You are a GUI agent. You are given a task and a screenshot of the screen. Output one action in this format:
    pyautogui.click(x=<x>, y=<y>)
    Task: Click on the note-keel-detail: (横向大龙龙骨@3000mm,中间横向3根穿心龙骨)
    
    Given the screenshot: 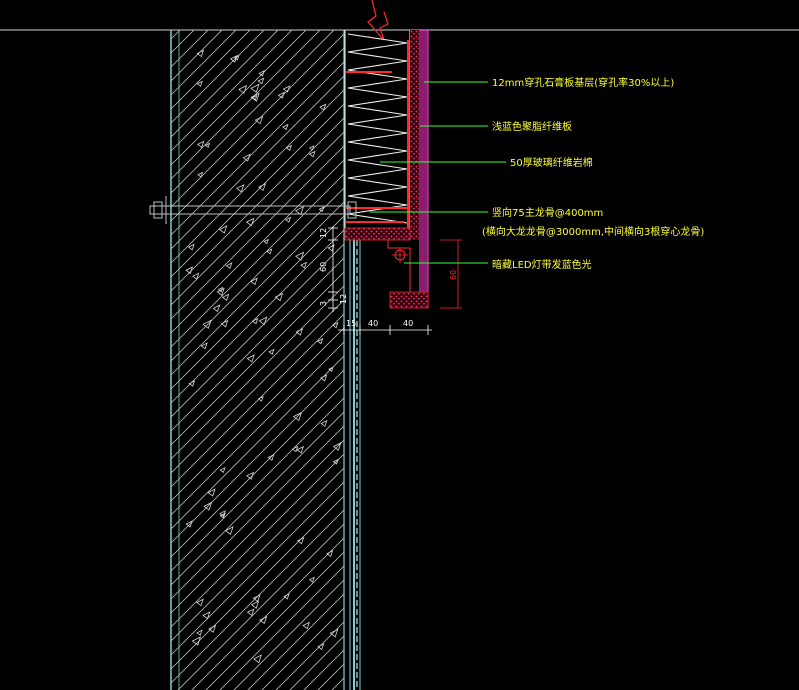 What is the action you would take?
    pyautogui.click(x=593, y=231)
    